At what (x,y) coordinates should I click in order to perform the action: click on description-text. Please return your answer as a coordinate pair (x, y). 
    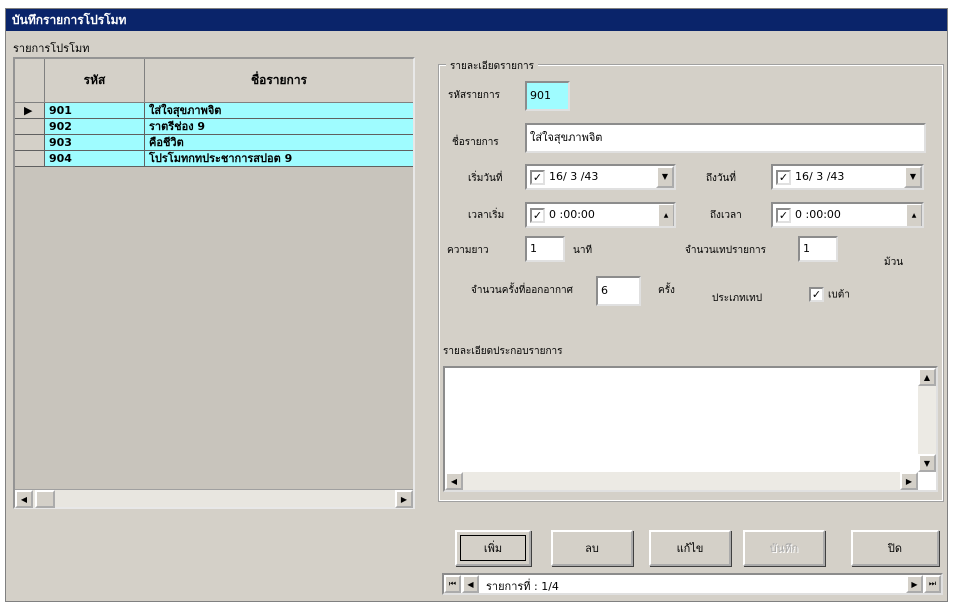
    Looking at the image, I should click on (690, 371).